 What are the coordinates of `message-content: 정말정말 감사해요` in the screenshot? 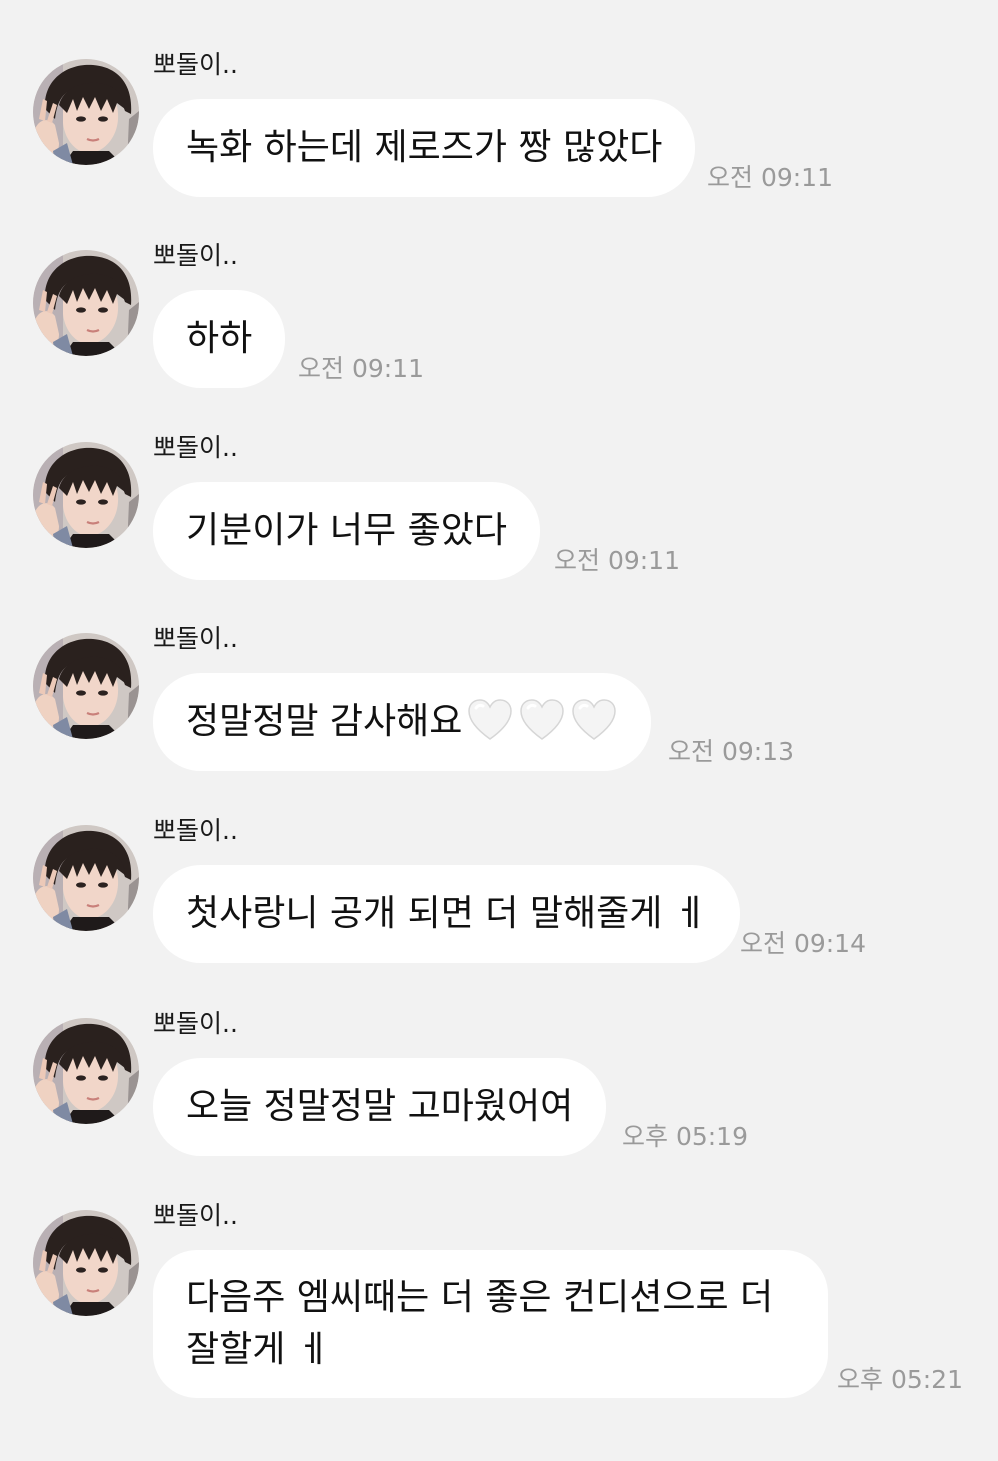 It's located at (402, 721).